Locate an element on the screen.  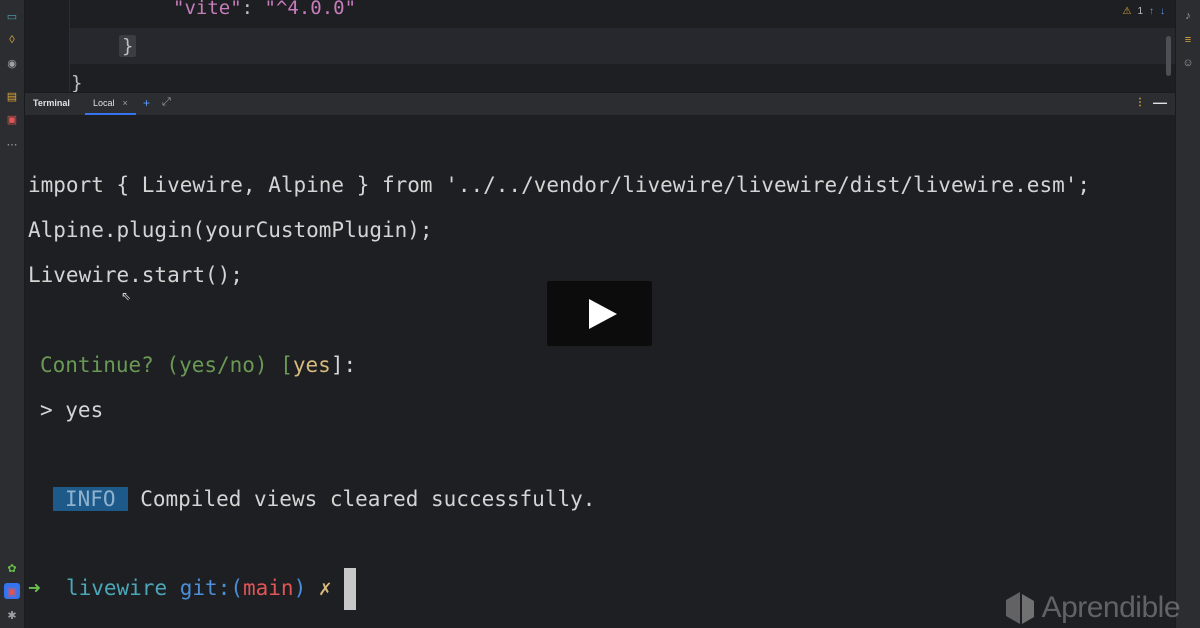
commit-icon: ◊ is located at coordinates (12, 40).